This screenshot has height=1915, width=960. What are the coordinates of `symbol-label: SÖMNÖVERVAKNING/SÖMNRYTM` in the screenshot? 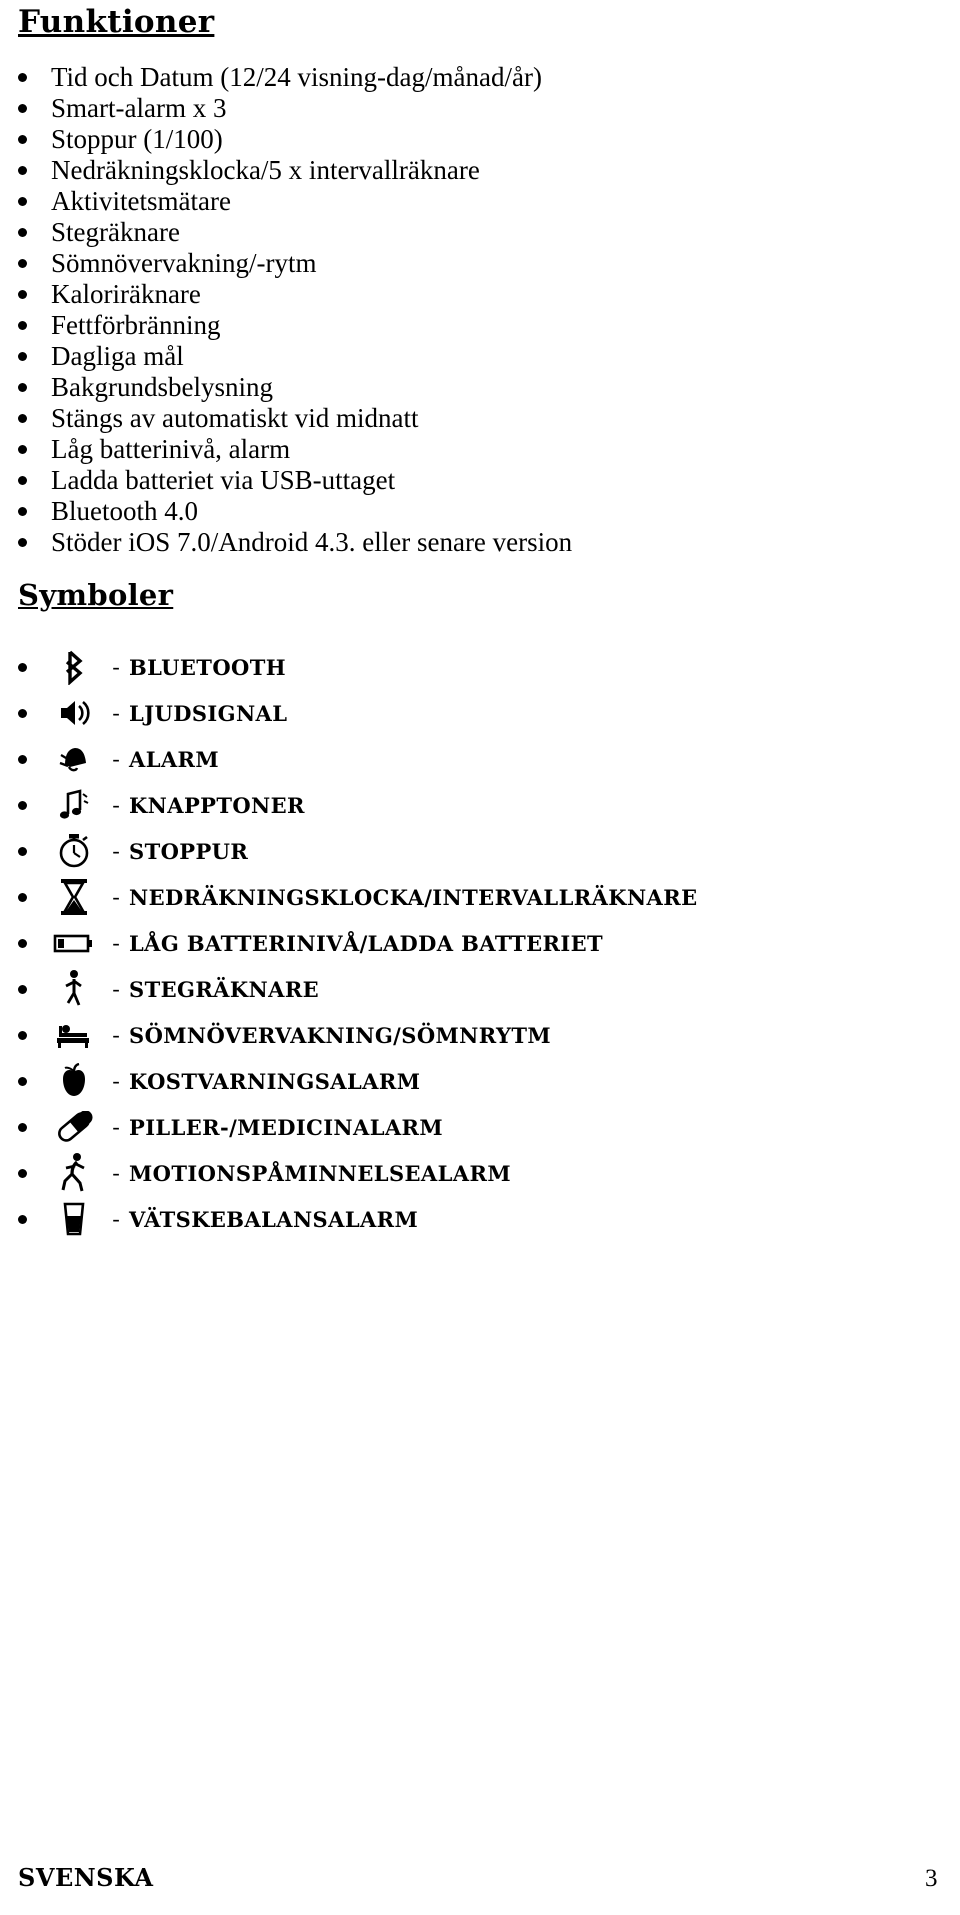 It's located at (340, 1035).